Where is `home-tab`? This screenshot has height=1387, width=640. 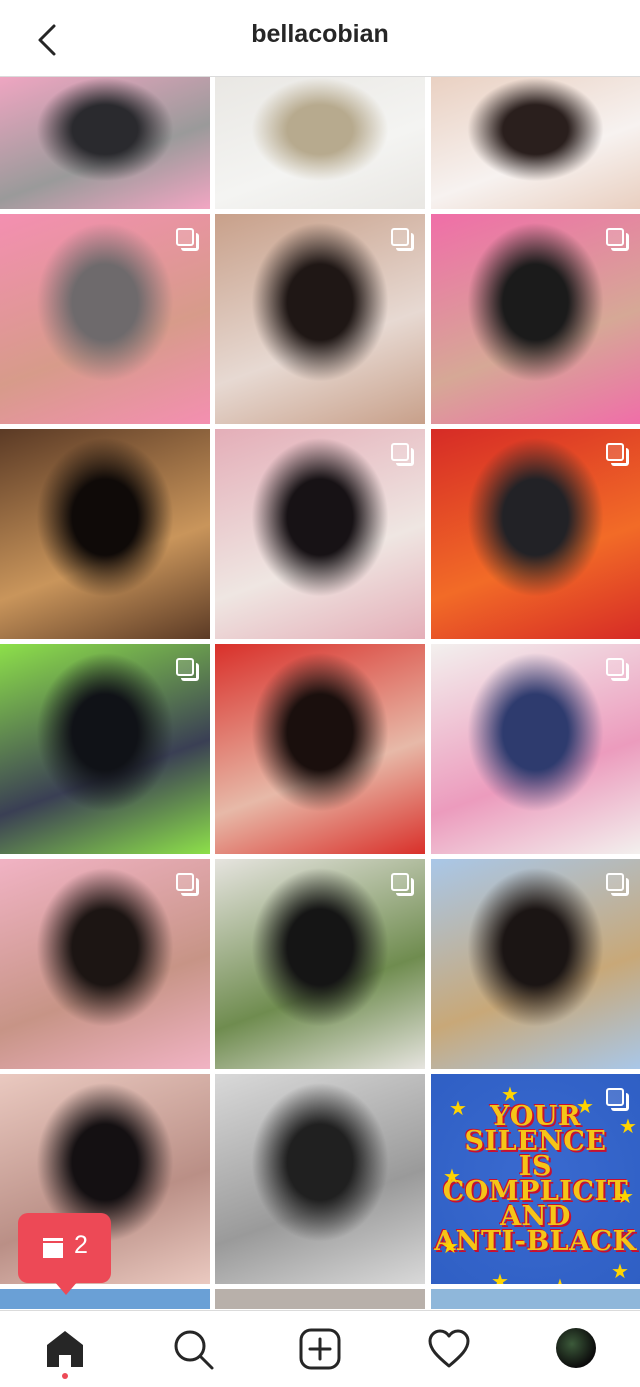 home-tab is located at coordinates (65, 1349).